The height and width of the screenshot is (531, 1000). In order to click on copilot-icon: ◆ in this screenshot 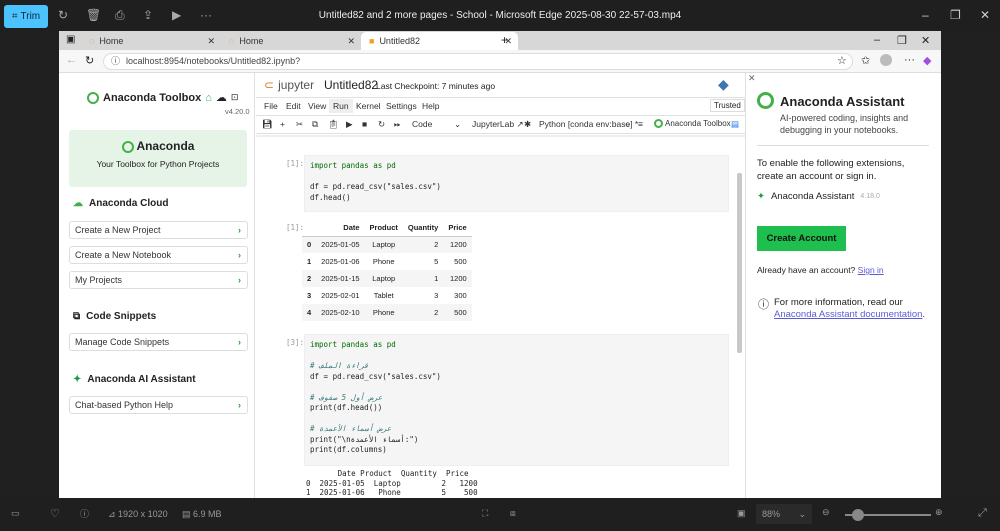, I will do `click(927, 60)`.